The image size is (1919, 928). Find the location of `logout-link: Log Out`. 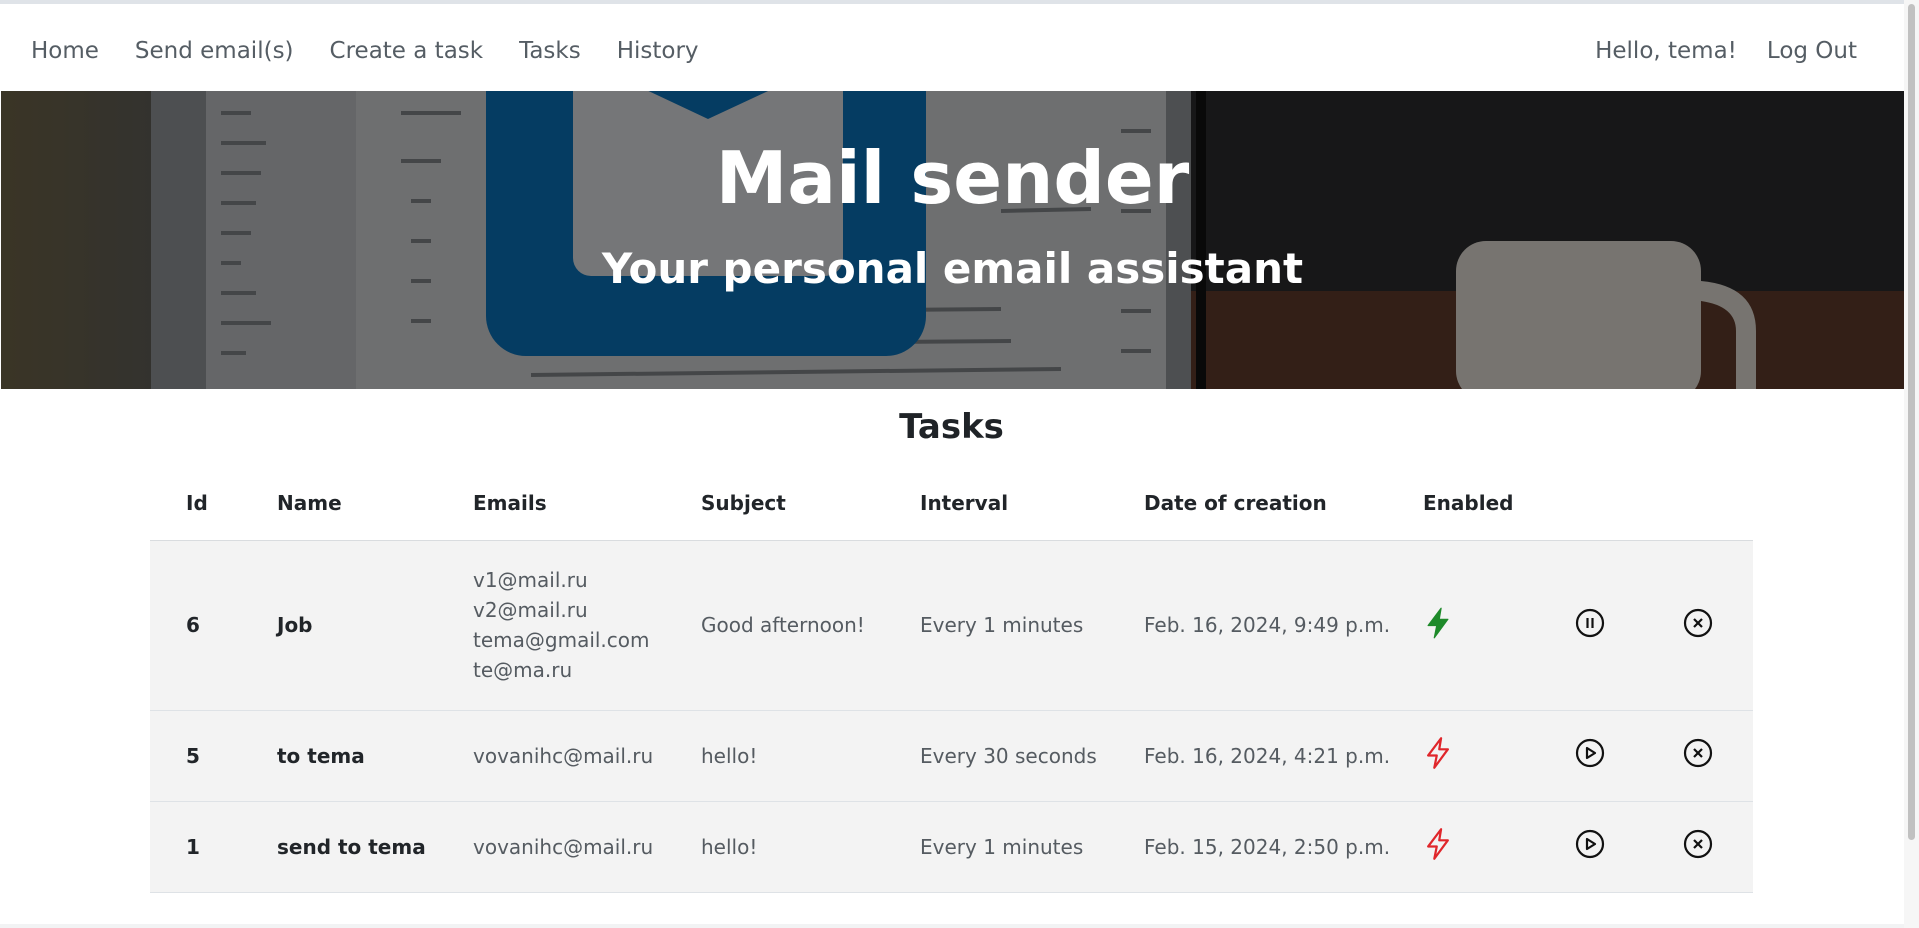

logout-link: Log Out is located at coordinates (1812, 51).